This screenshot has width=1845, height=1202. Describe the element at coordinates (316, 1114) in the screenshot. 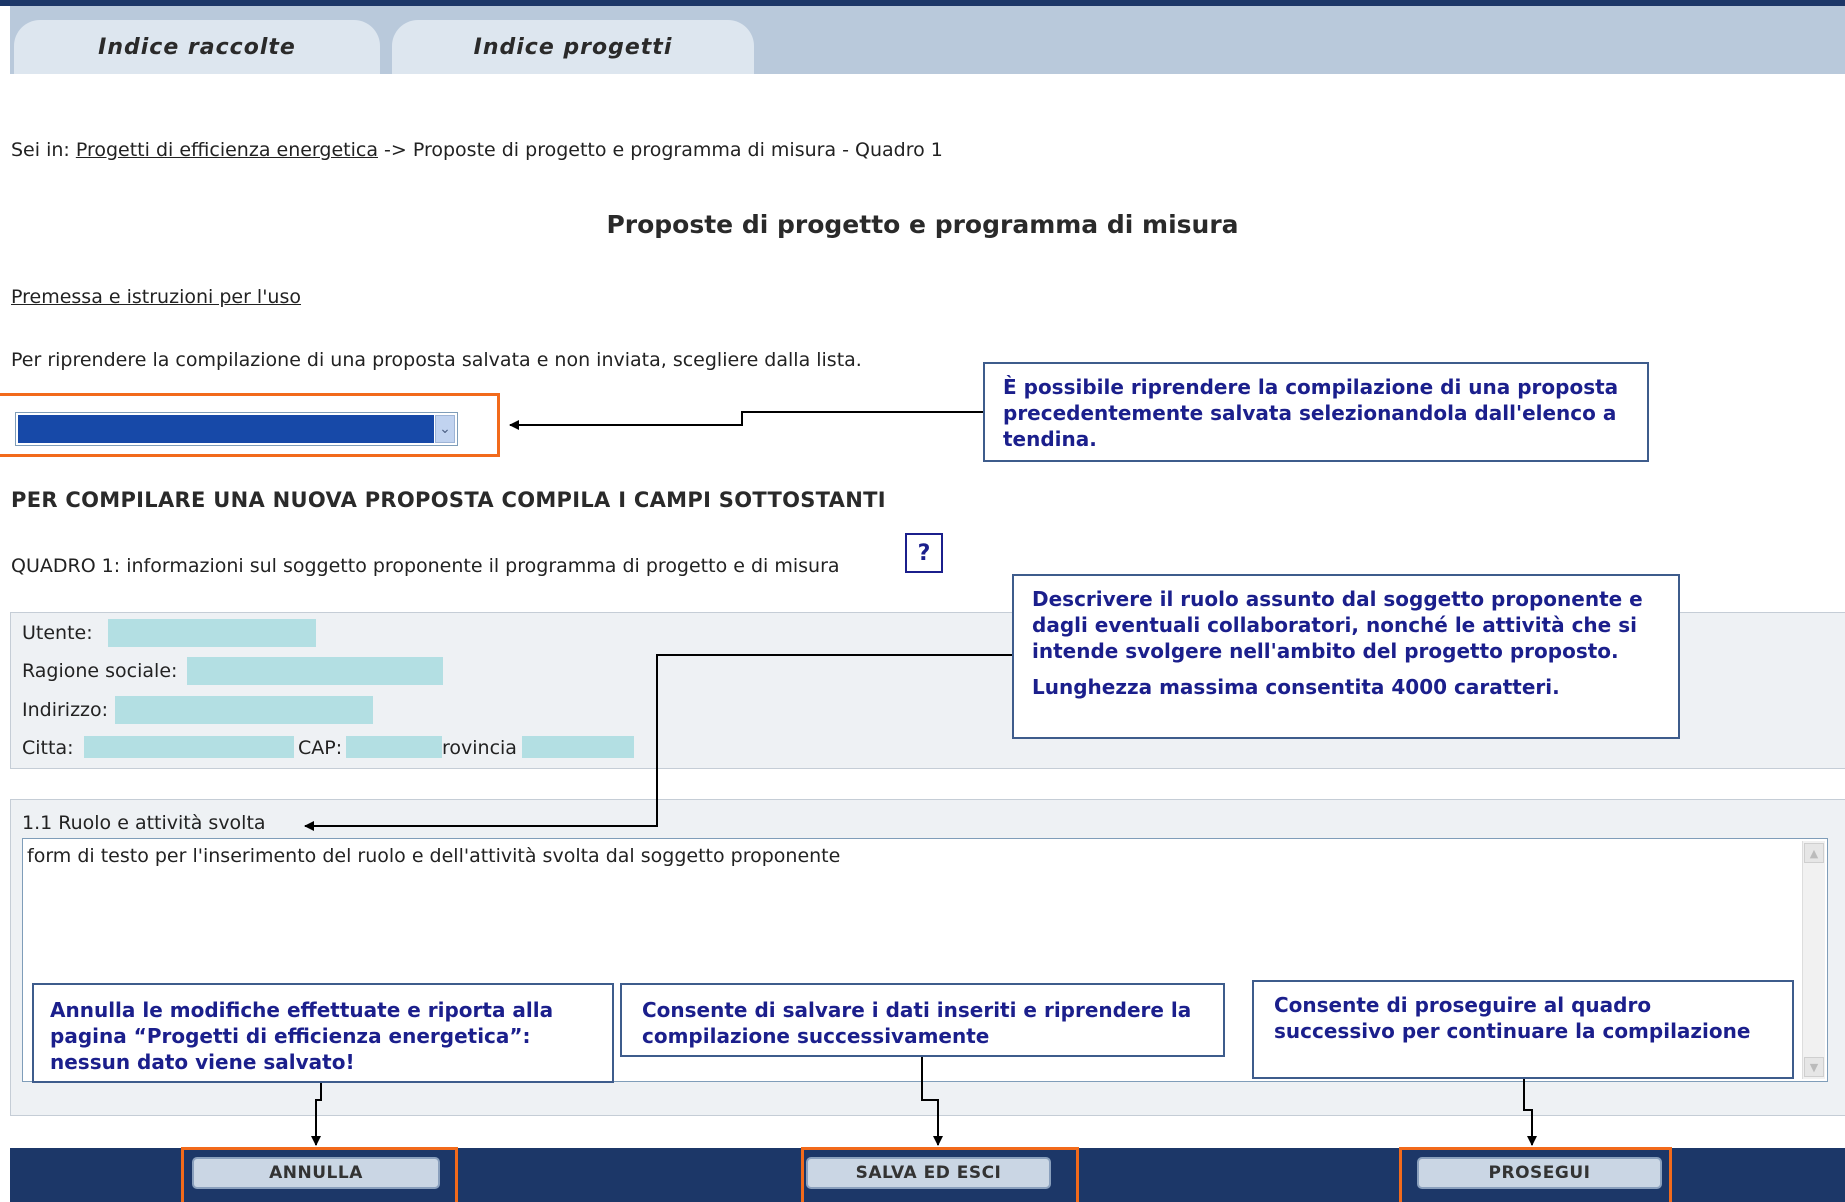

I see `arrow-annulla` at that location.